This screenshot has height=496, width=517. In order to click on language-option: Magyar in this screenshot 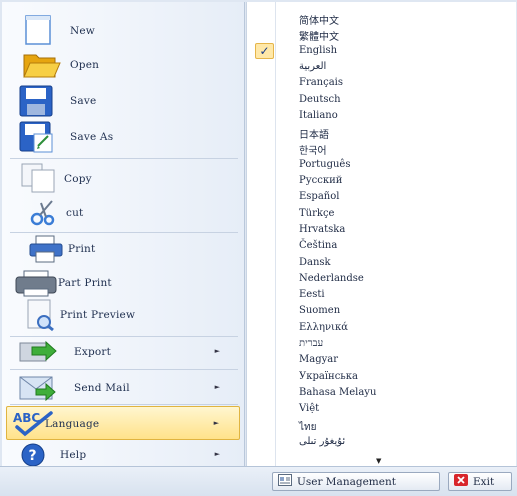, I will do `click(318, 359)`.